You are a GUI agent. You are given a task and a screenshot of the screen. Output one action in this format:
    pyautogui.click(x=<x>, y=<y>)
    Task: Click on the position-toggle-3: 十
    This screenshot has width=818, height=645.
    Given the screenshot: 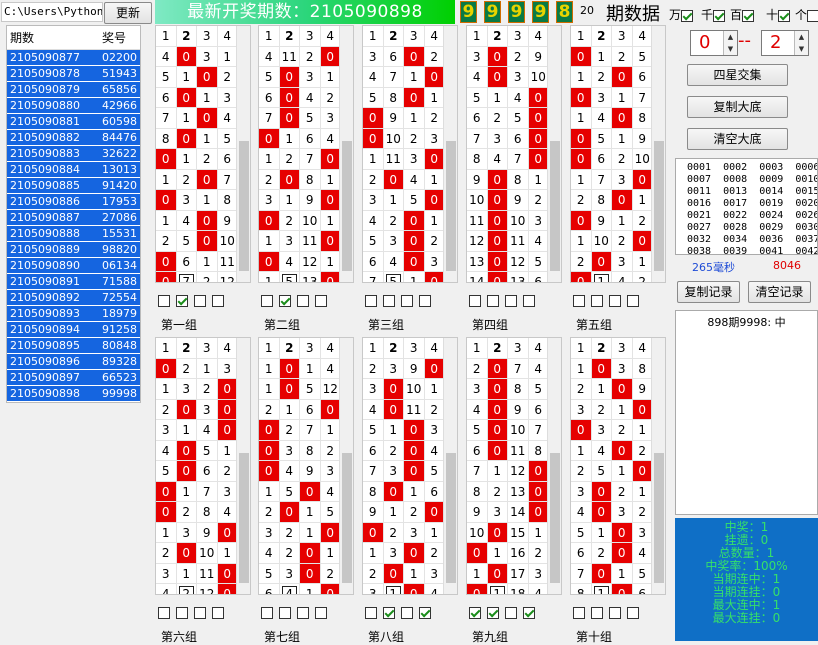 What is the action you would take?
    pyautogui.click(x=778, y=14)
    